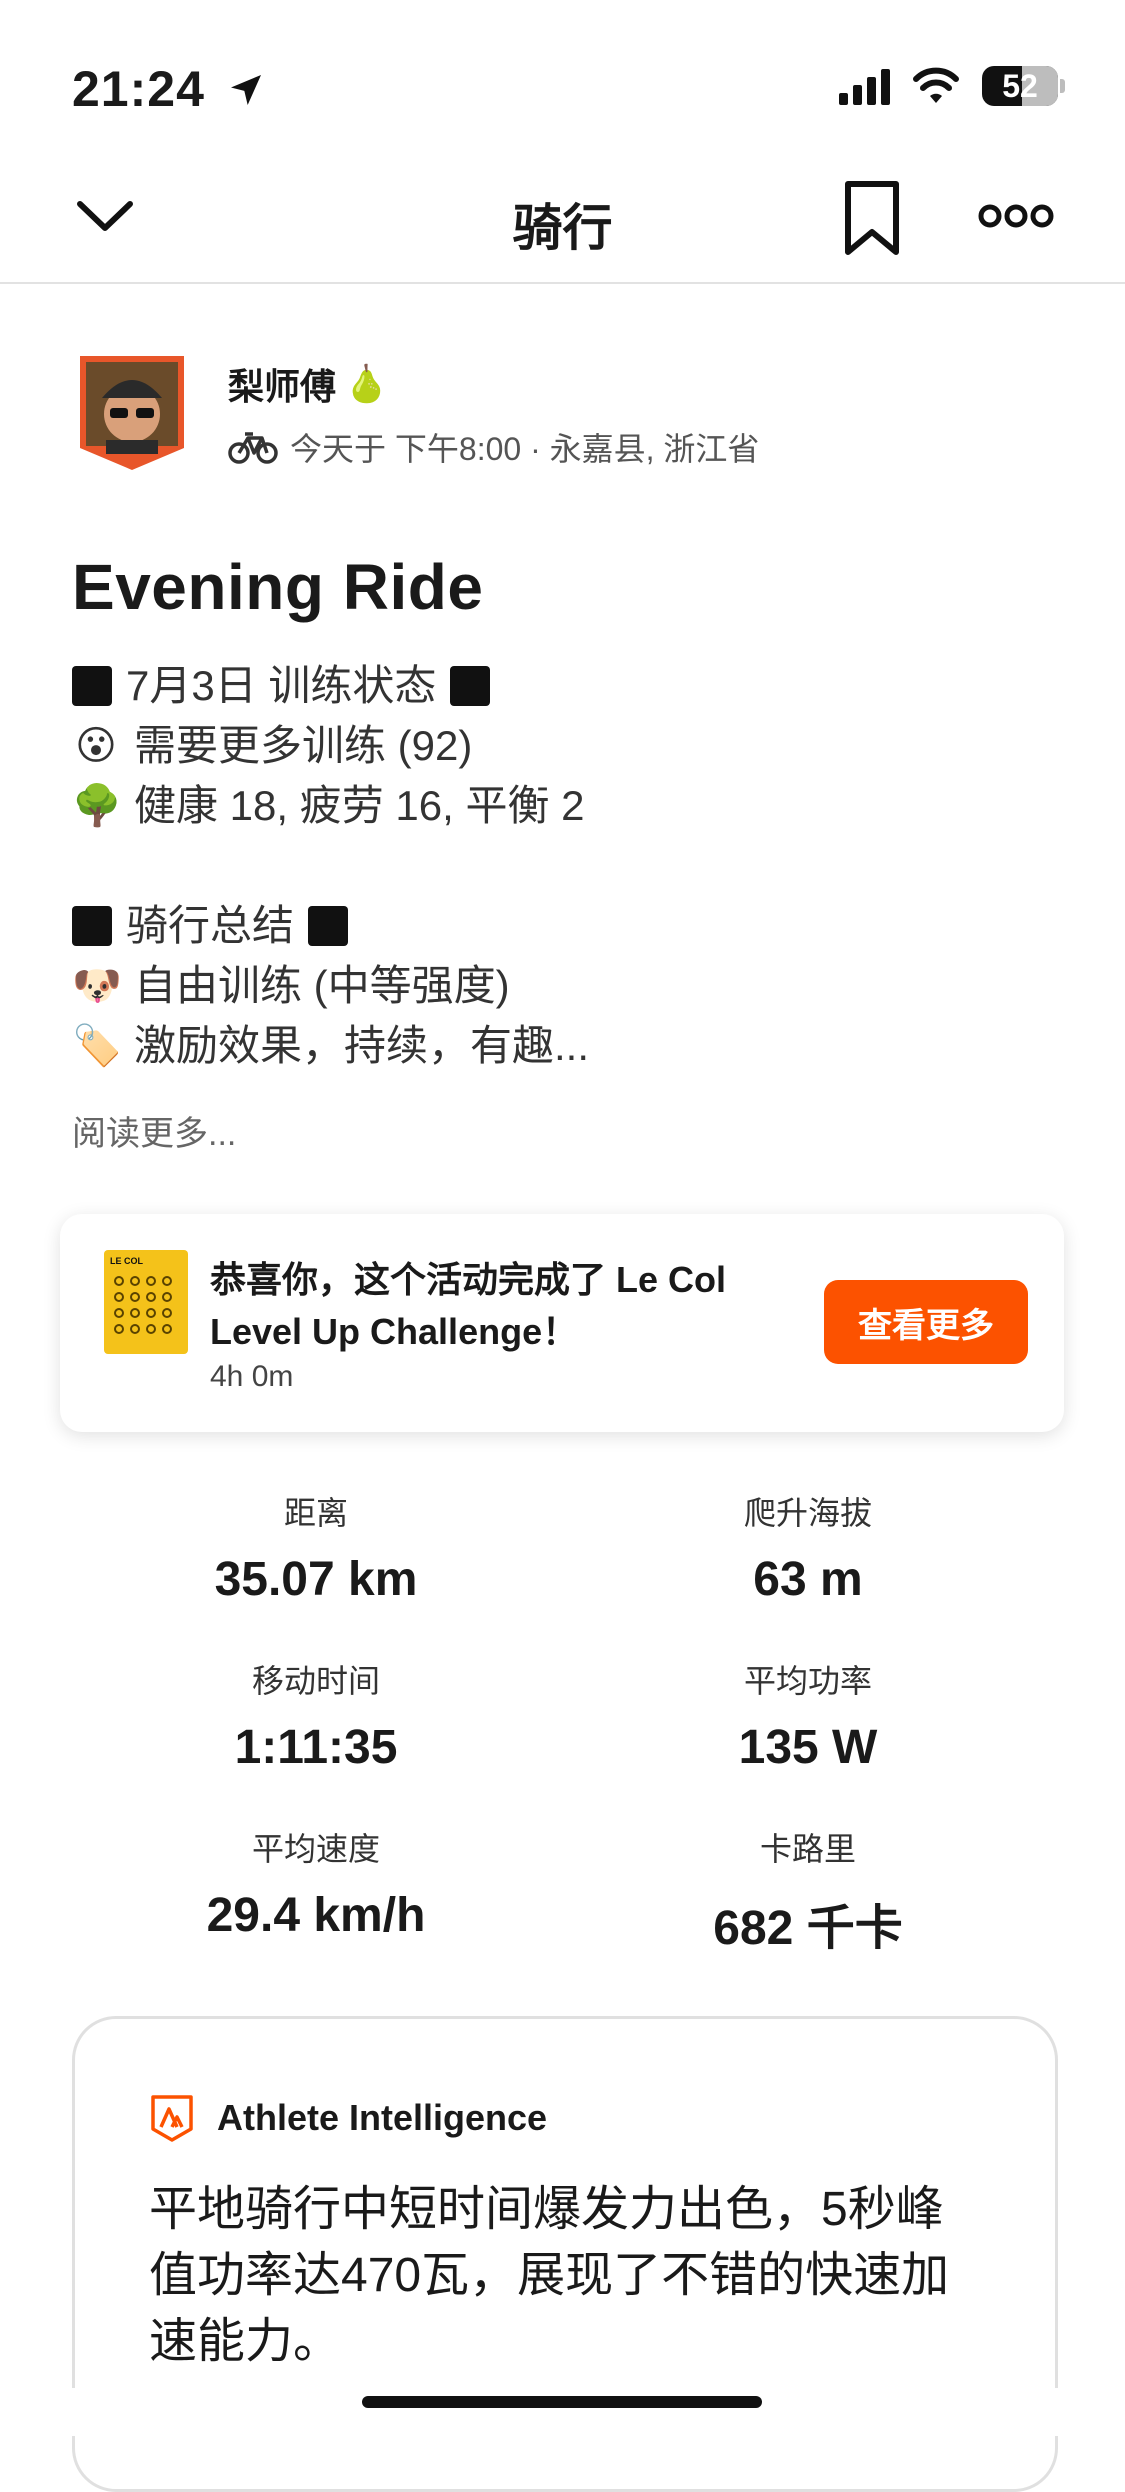 The image size is (1125, 2492). I want to click on status-indicators: 52, so click(952, 86).